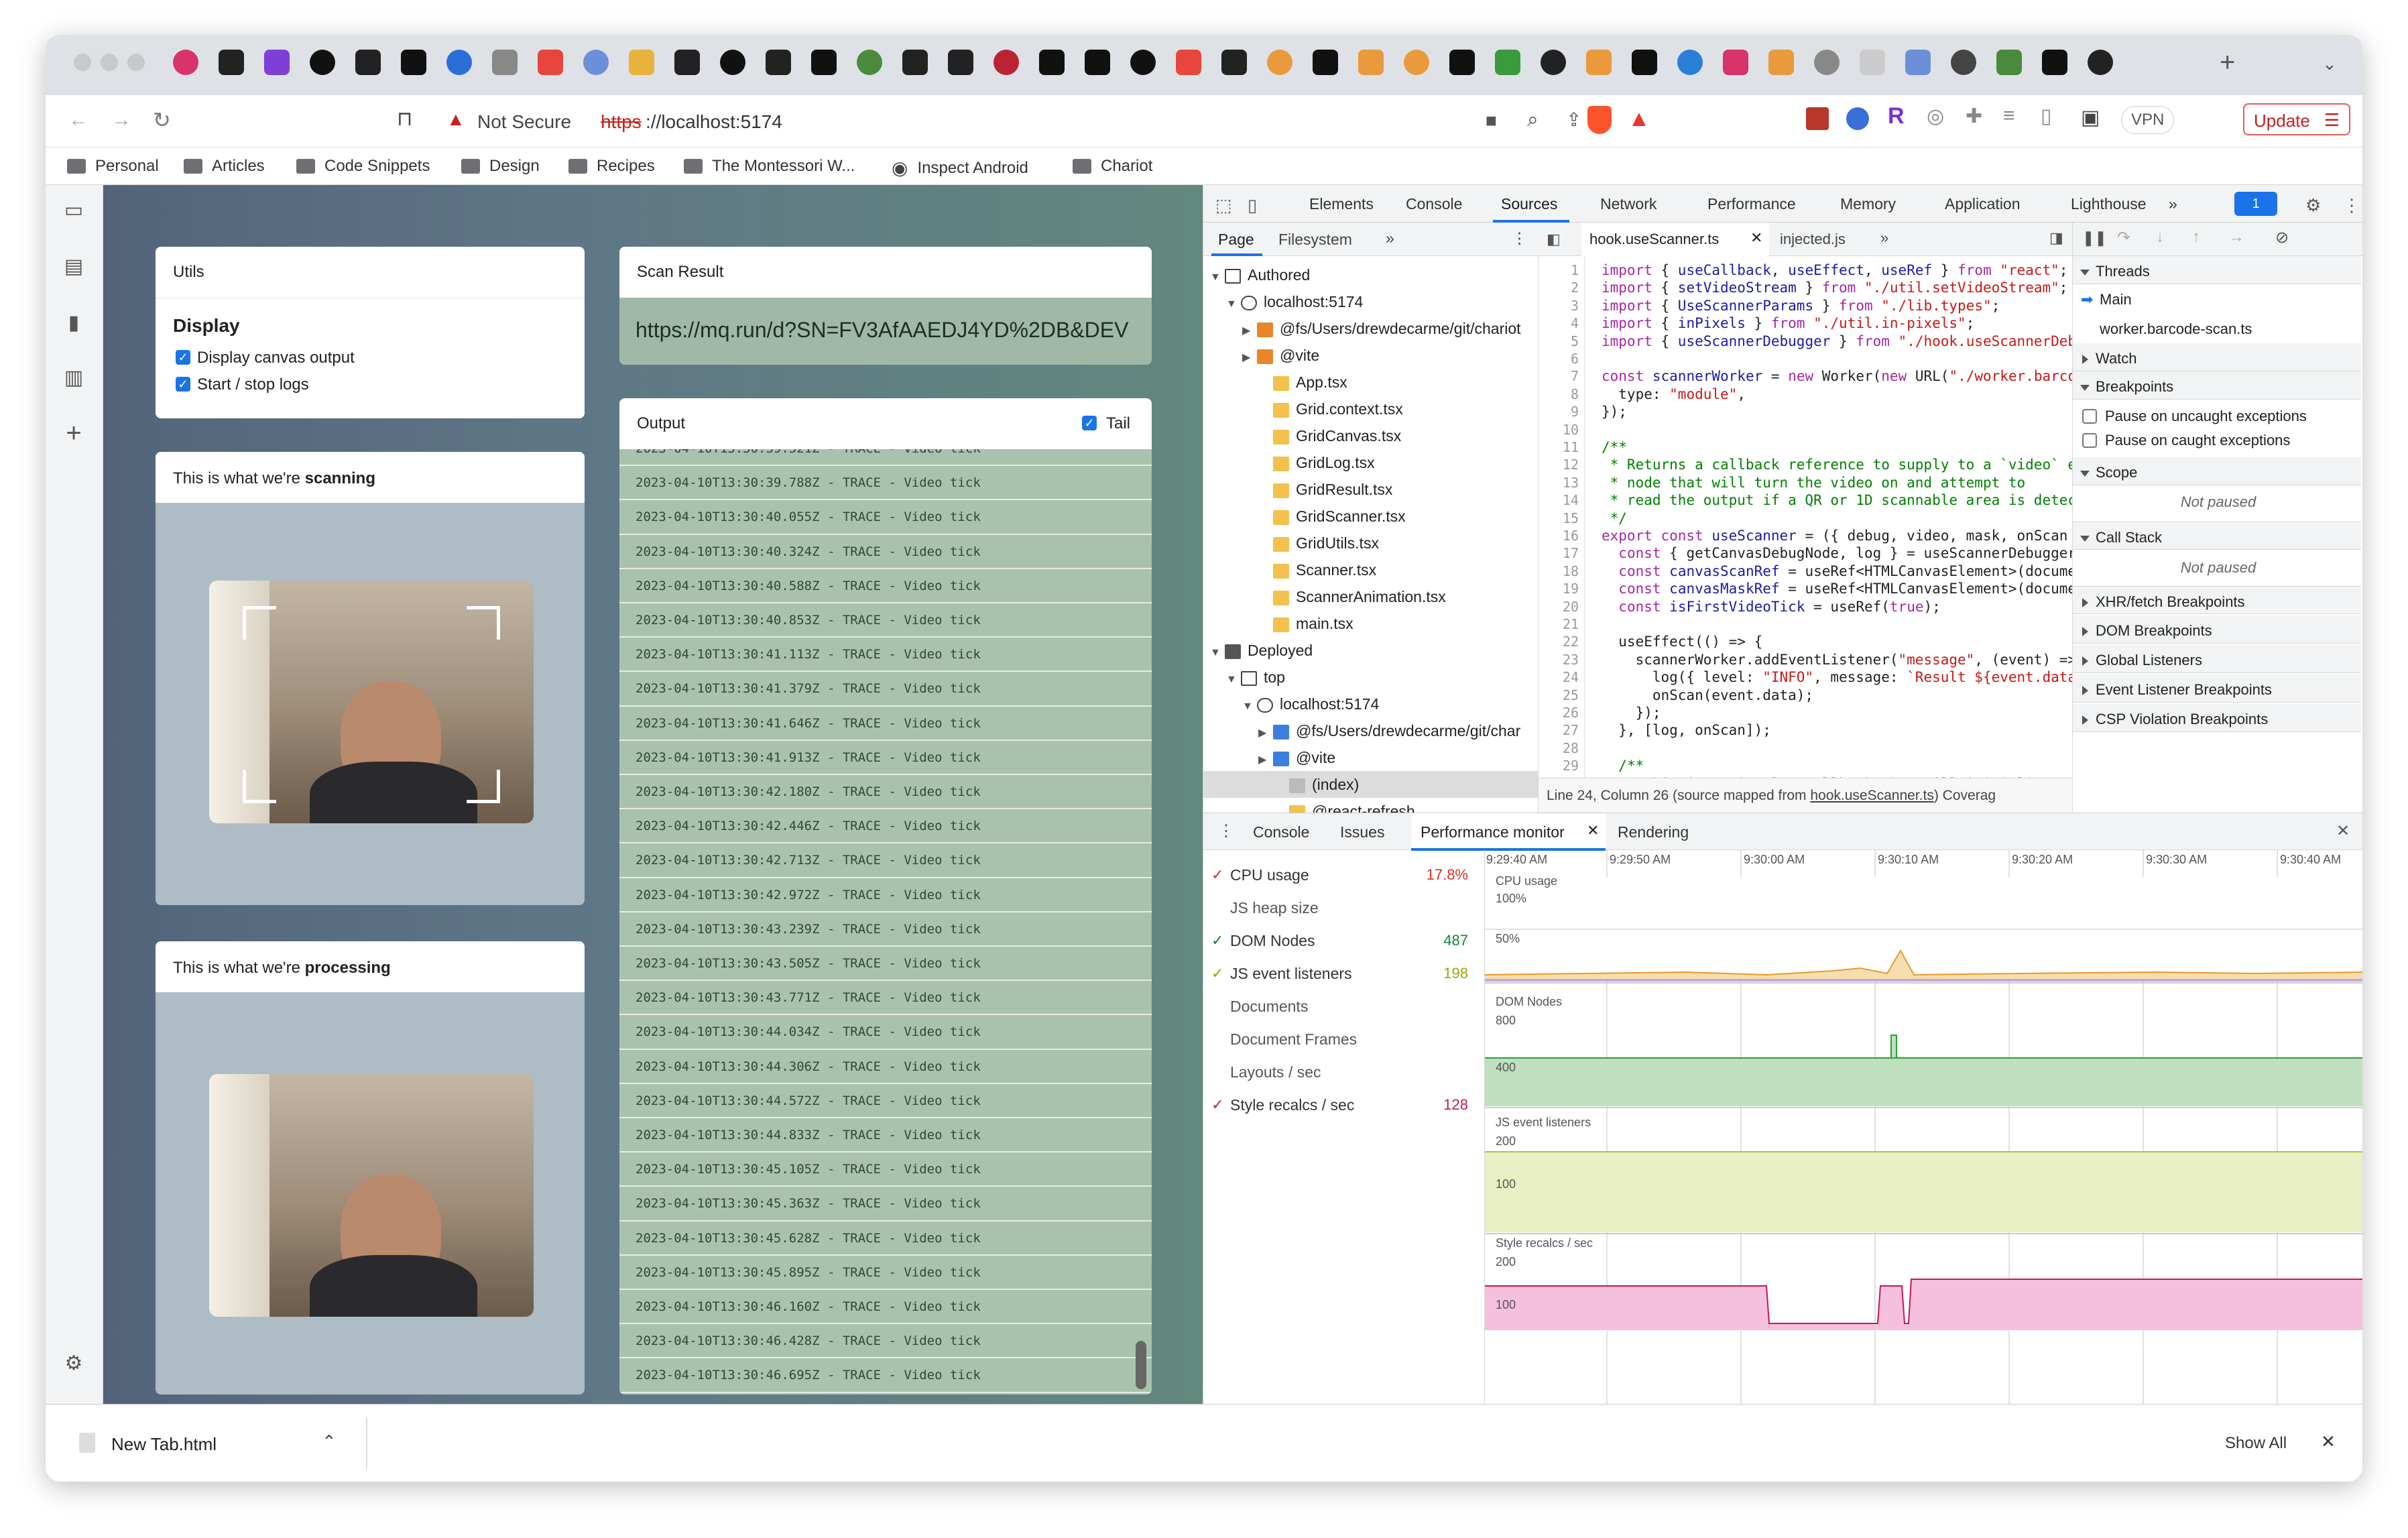 The height and width of the screenshot is (1538, 2408). Describe the element at coordinates (1614, 518) in the screenshot. I see `code-line: */` at that location.